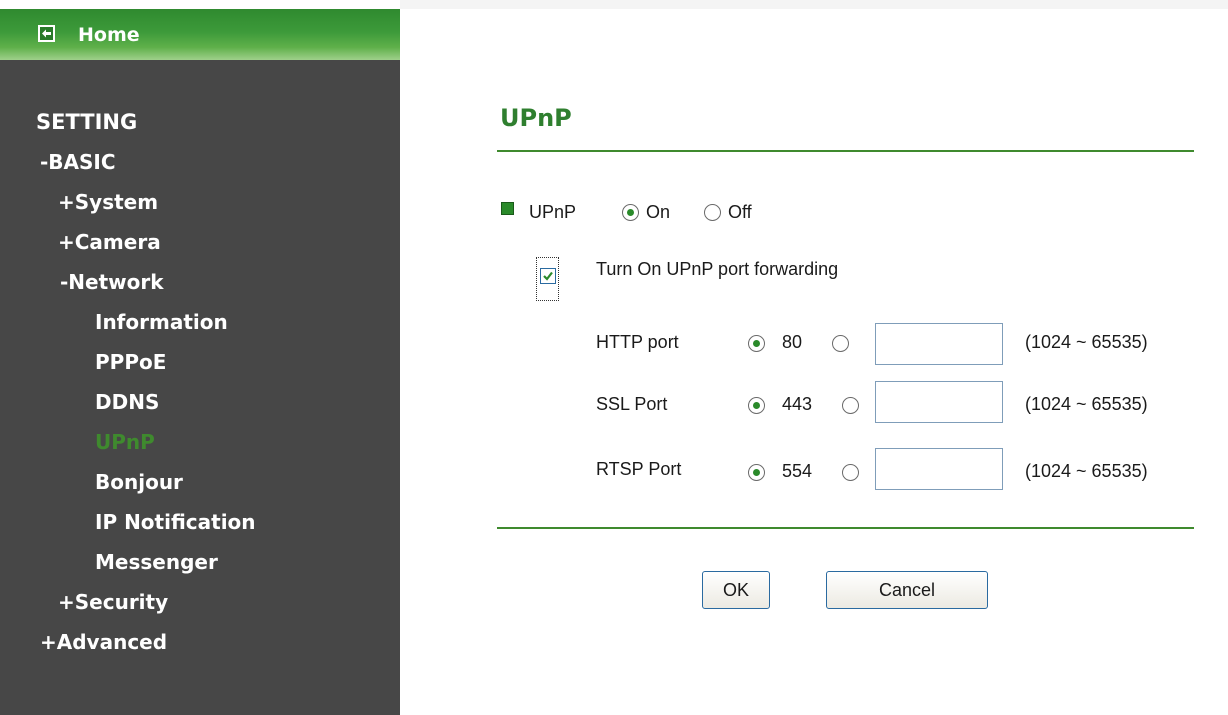 The image size is (1228, 715). What do you see at coordinates (740, 212) in the screenshot?
I see `upnp-off-label: Off` at bounding box center [740, 212].